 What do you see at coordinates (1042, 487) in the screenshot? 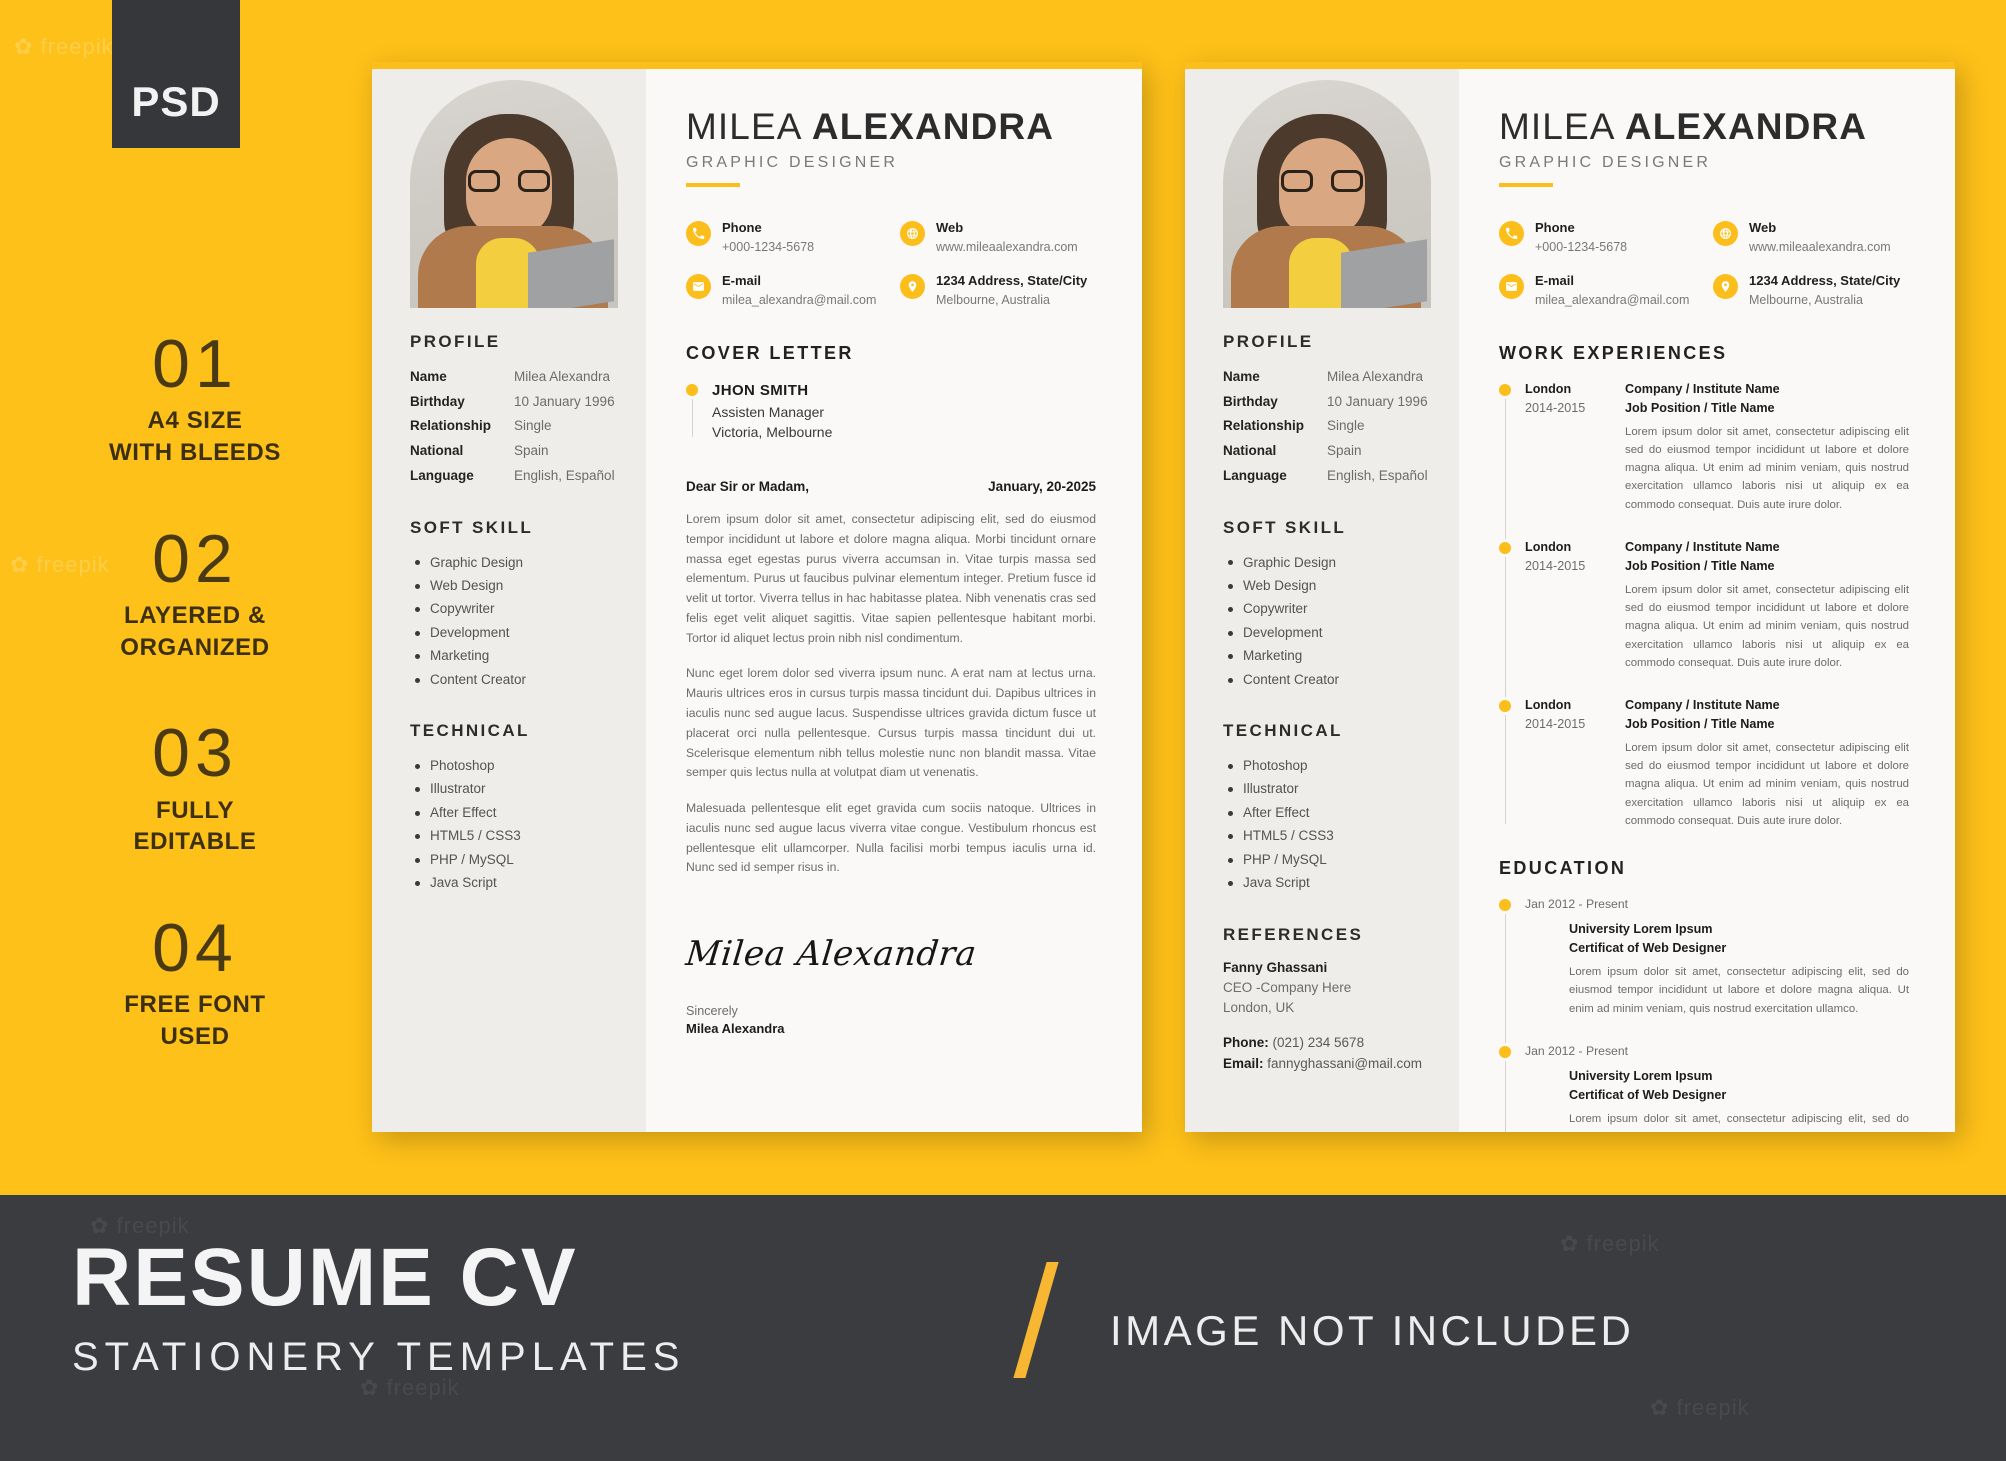
I see `letter-date: January, 20-2025` at bounding box center [1042, 487].